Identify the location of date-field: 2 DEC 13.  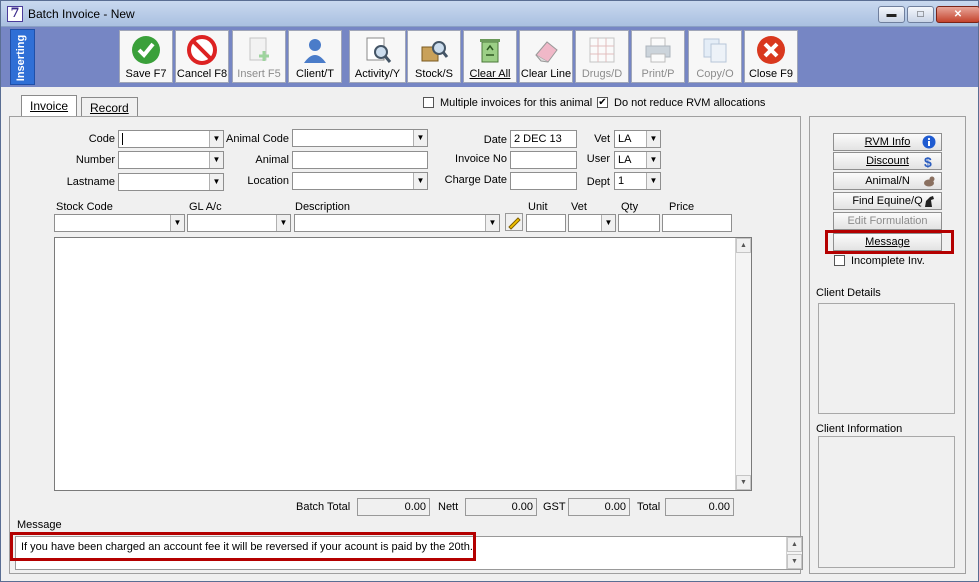
(543, 139).